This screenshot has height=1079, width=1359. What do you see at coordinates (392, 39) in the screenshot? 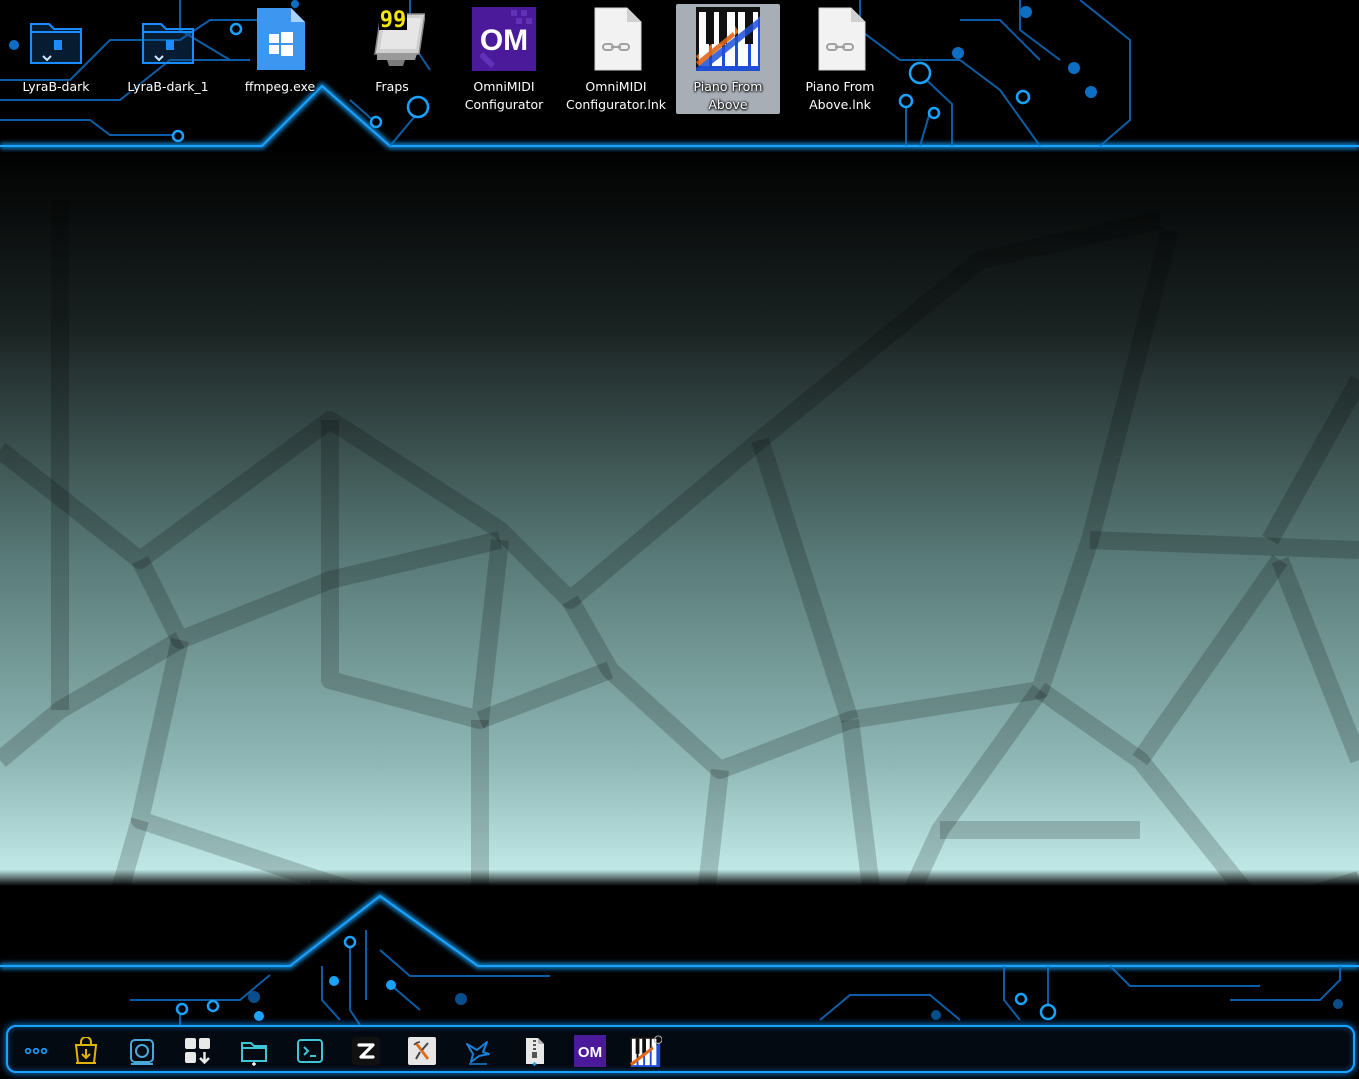
I see `fraps-icon: 99` at bounding box center [392, 39].